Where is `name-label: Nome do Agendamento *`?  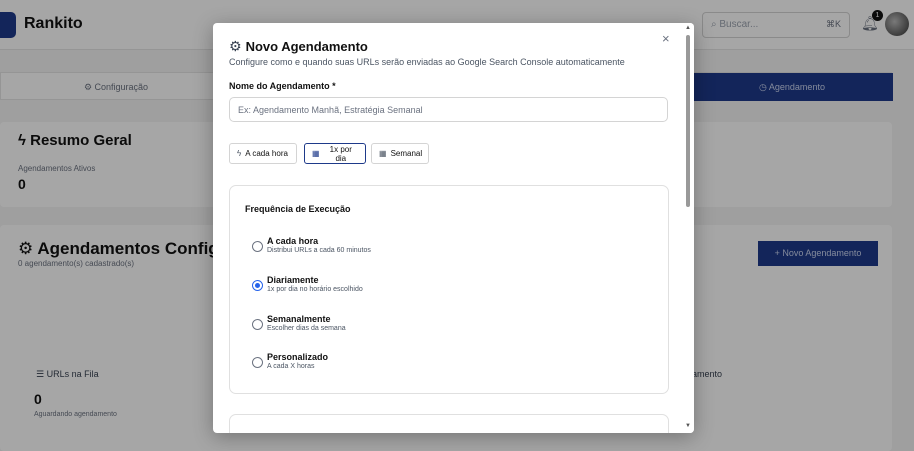
name-label: Nome do Agendamento * is located at coordinates (282, 86).